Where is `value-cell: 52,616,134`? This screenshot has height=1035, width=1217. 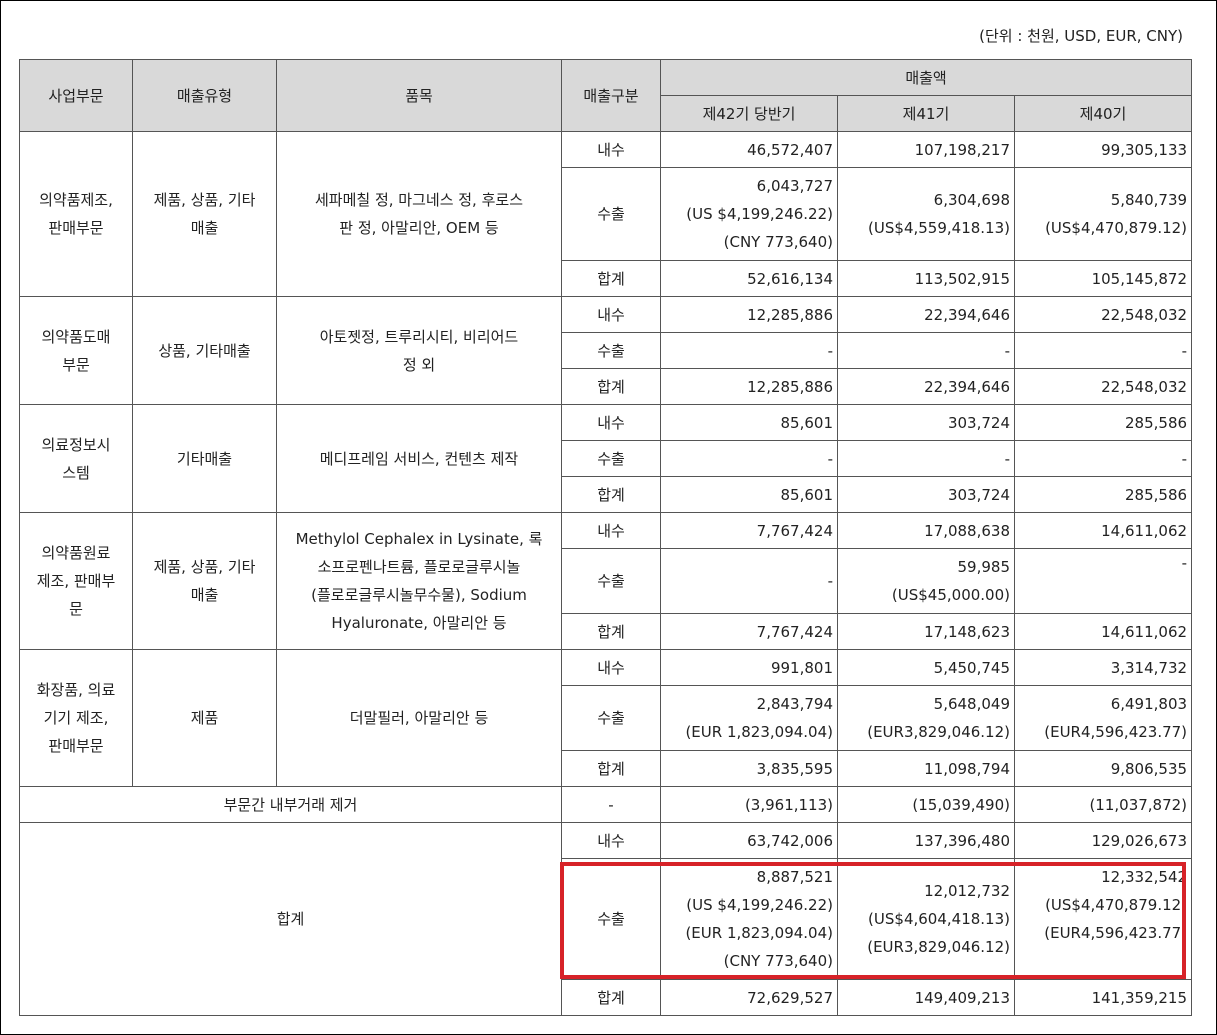
value-cell: 52,616,134 is located at coordinates (749, 278).